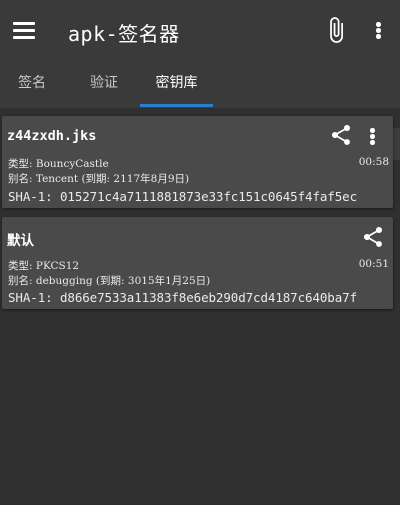  Describe the element at coordinates (58, 164) in the screenshot. I see `keystore-type: 类型: BouncyCastle` at that location.